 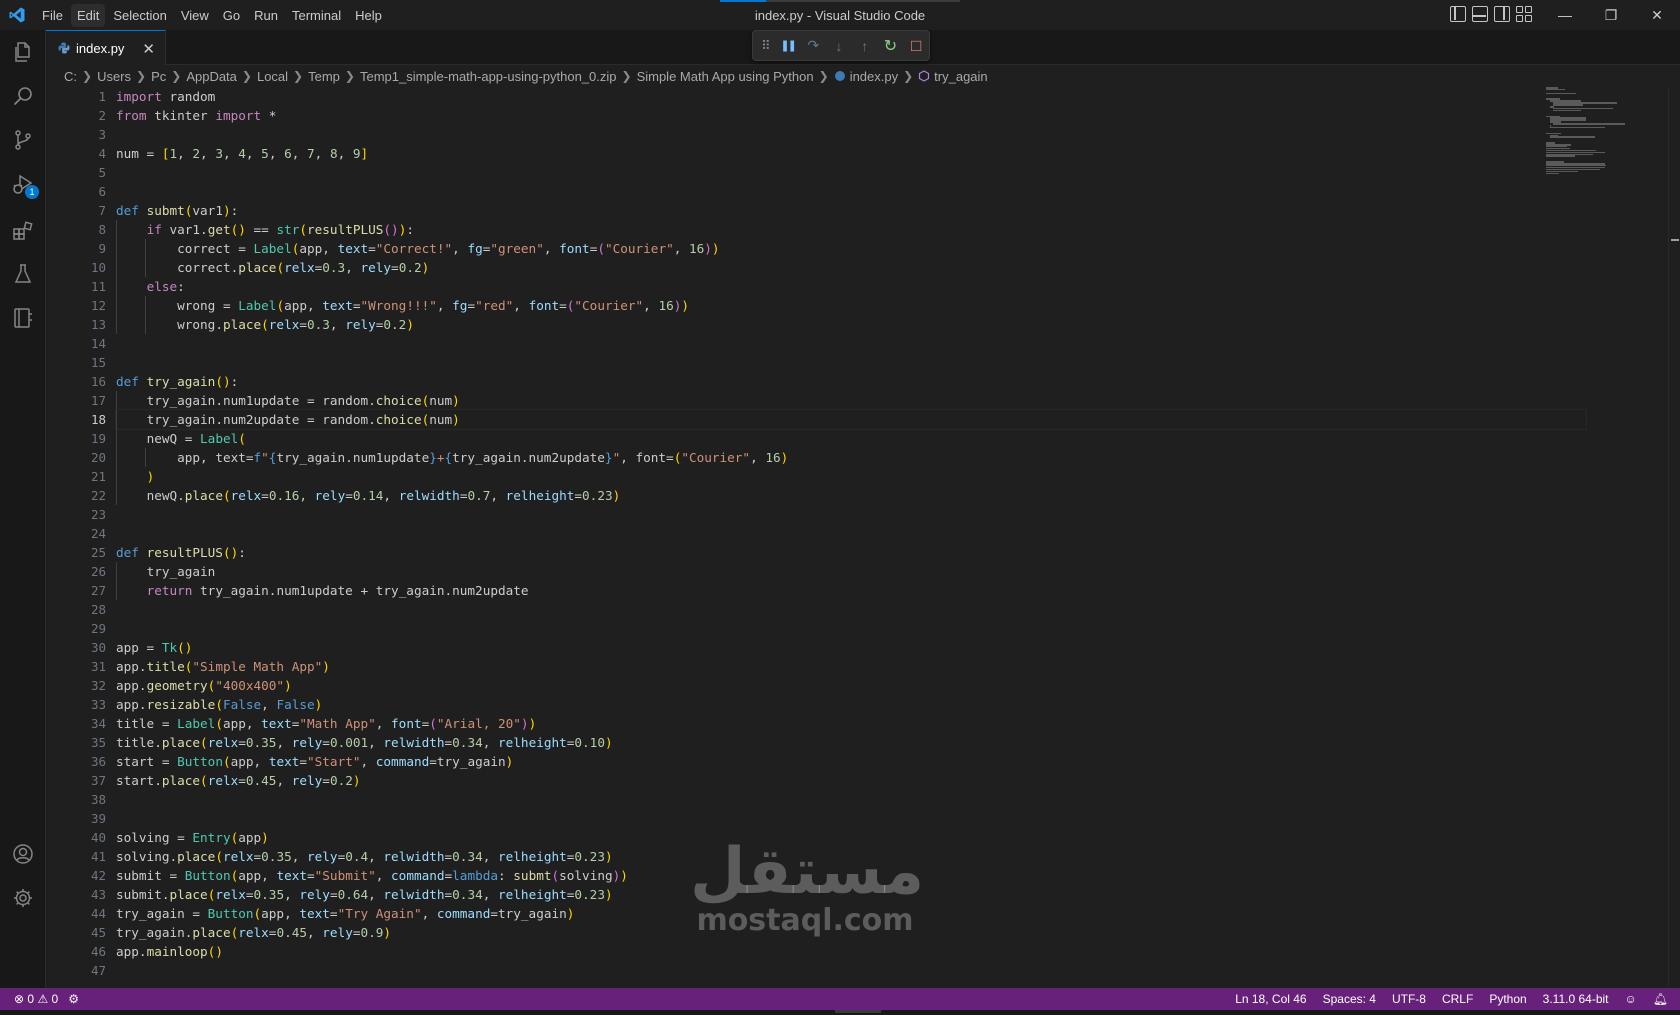 I want to click on line-number: 11, so click(x=86, y=286).